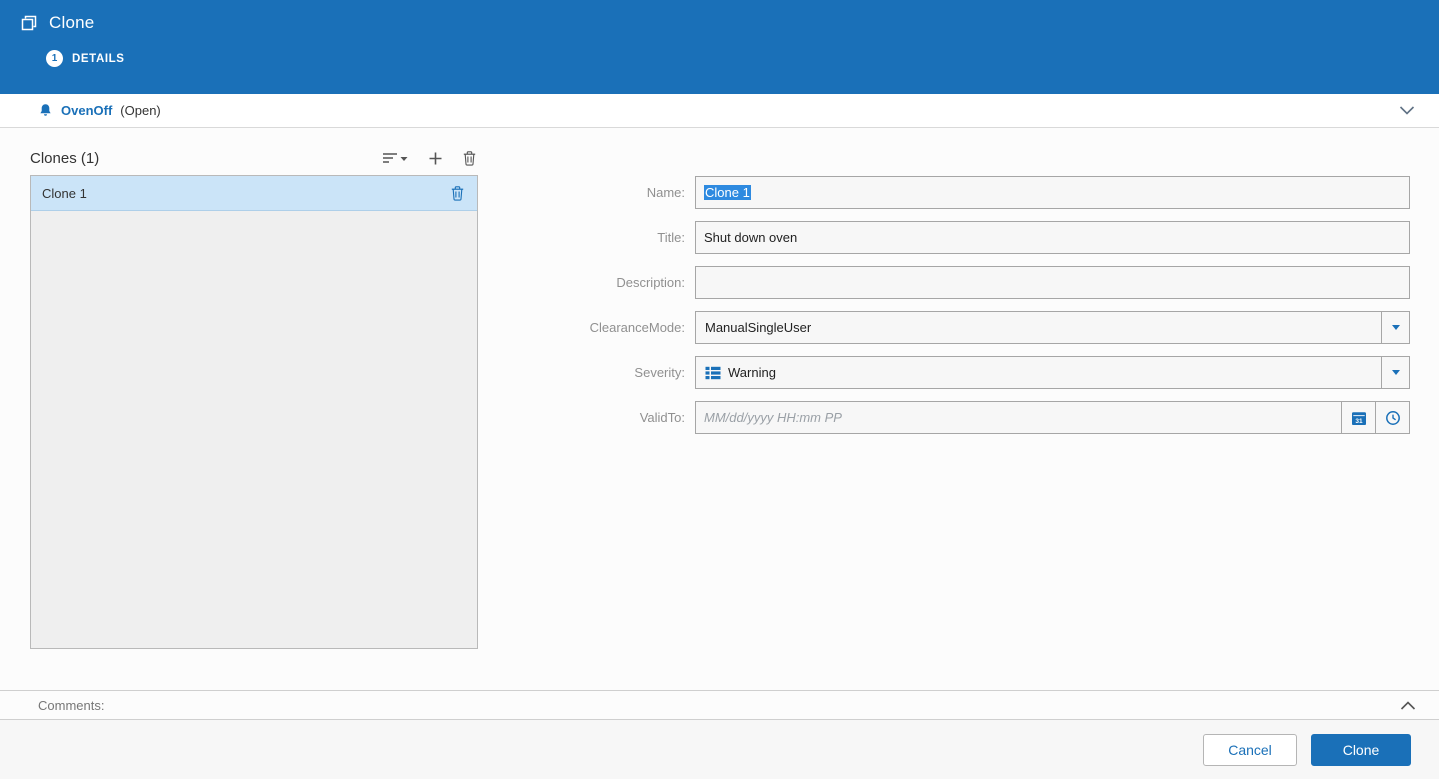 The image size is (1439, 779). I want to click on chevron-down-icon, so click(1407, 110).